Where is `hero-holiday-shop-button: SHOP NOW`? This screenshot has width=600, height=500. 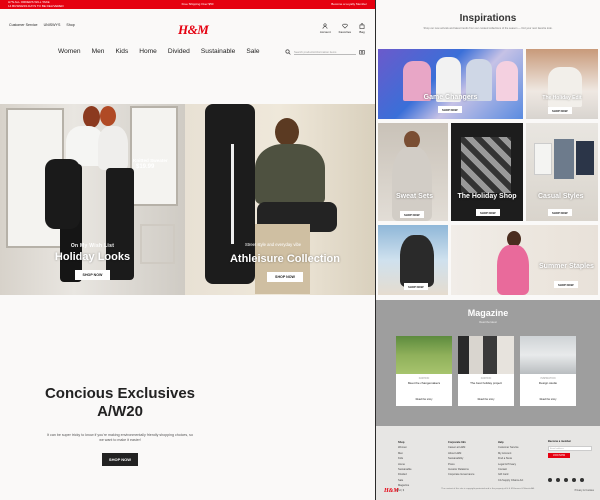
hero-holiday-shop-button: SHOP NOW is located at coordinates (92, 275).